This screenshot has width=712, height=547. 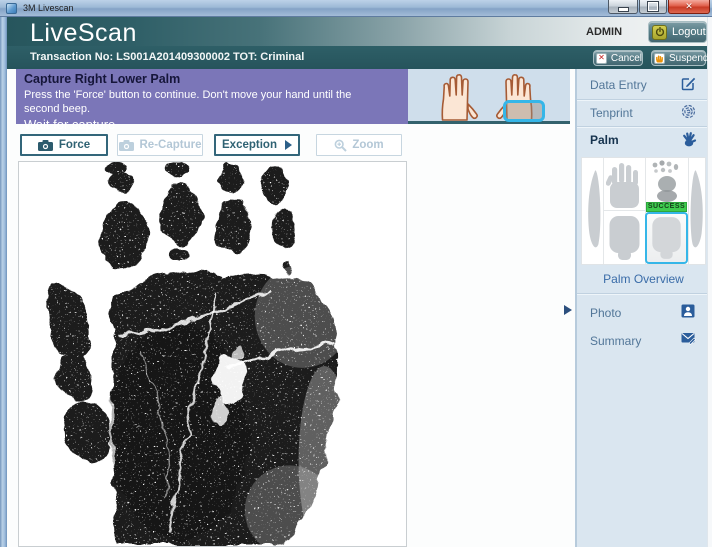 What do you see at coordinates (666, 207) in the screenshot?
I see `status-badge: SUCCESS` at bounding box center [666, 207].